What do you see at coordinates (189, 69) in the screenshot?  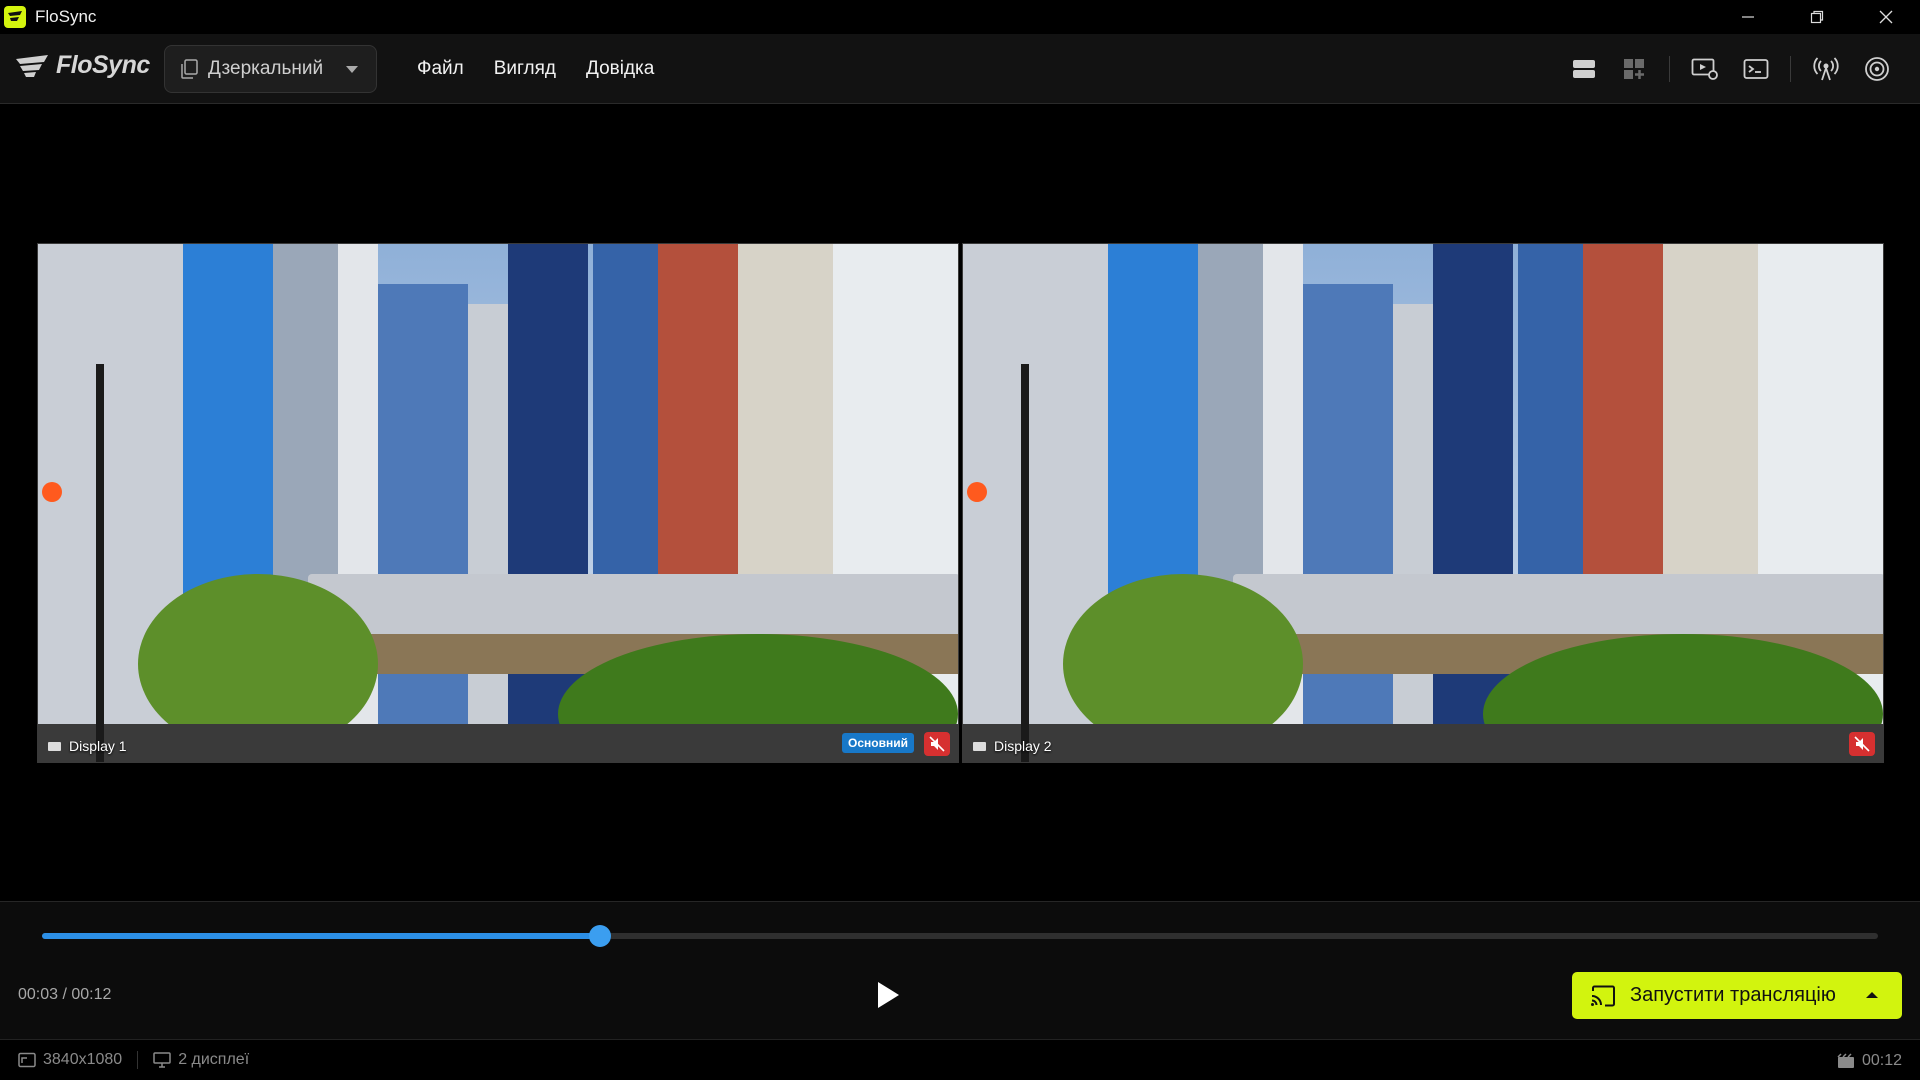 I see `copy-icon` at bounding box center [189, 69].